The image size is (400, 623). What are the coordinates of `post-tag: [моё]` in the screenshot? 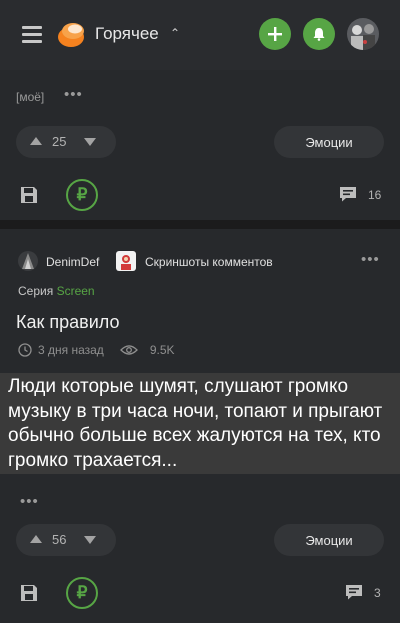 It's located at (30, 97).